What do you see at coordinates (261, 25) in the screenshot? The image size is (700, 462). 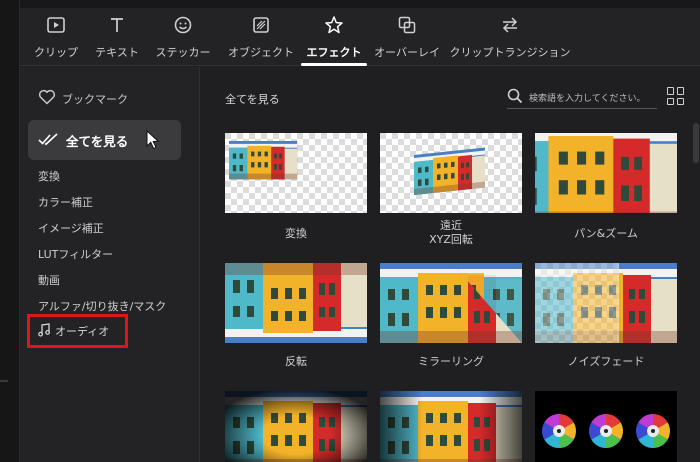 I see `object-icon` at bounding box center [261, 25].